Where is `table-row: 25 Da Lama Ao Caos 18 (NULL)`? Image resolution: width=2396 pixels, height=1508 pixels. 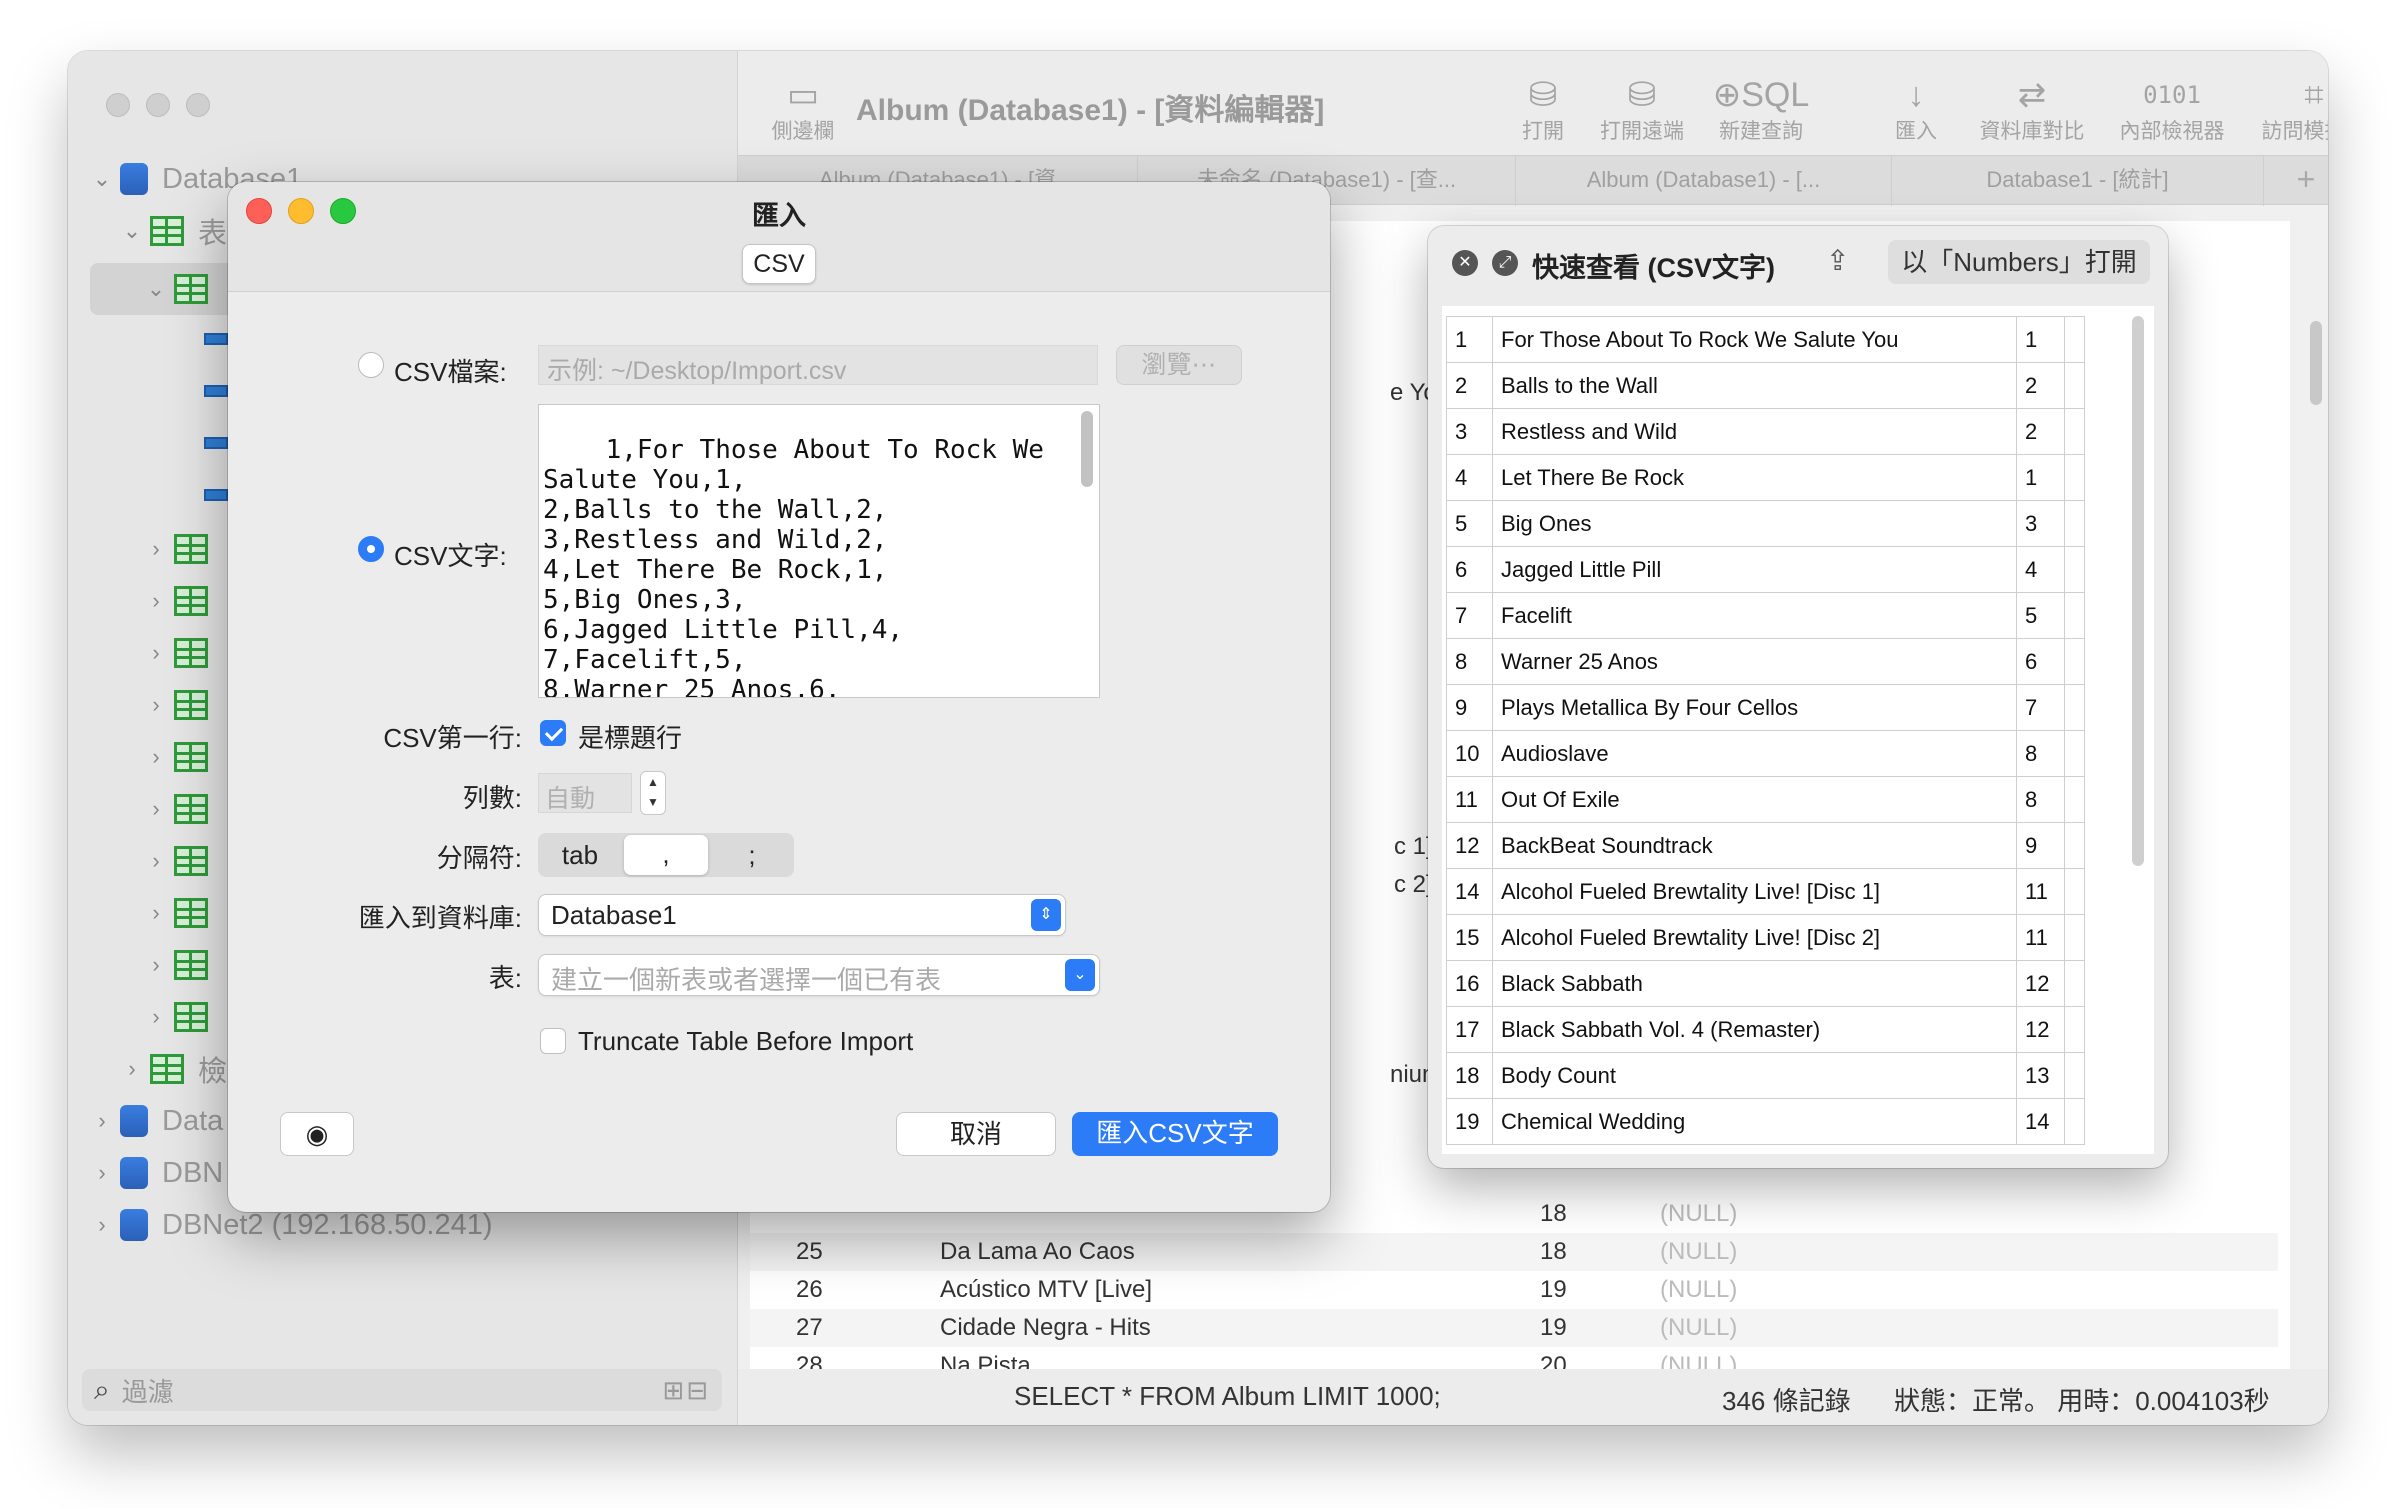 table-row: 25 Da Lama Ao Caos 18 (NULL) is located at coordinates (1514, 1252).